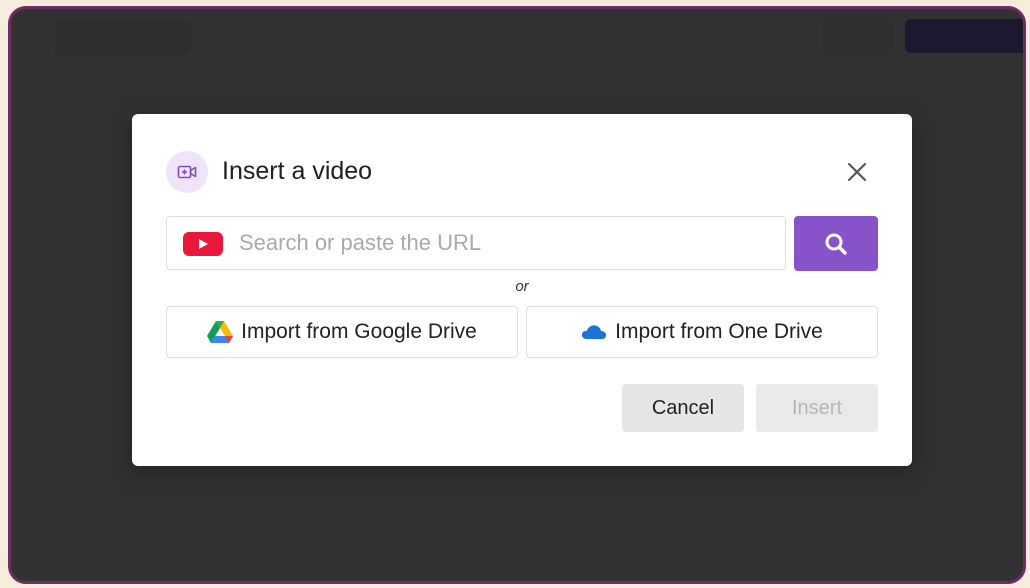  What do you see at coordinates (203, 244) in the screenshot?
I see `youtube-icon` at bounding box center [203, 244].